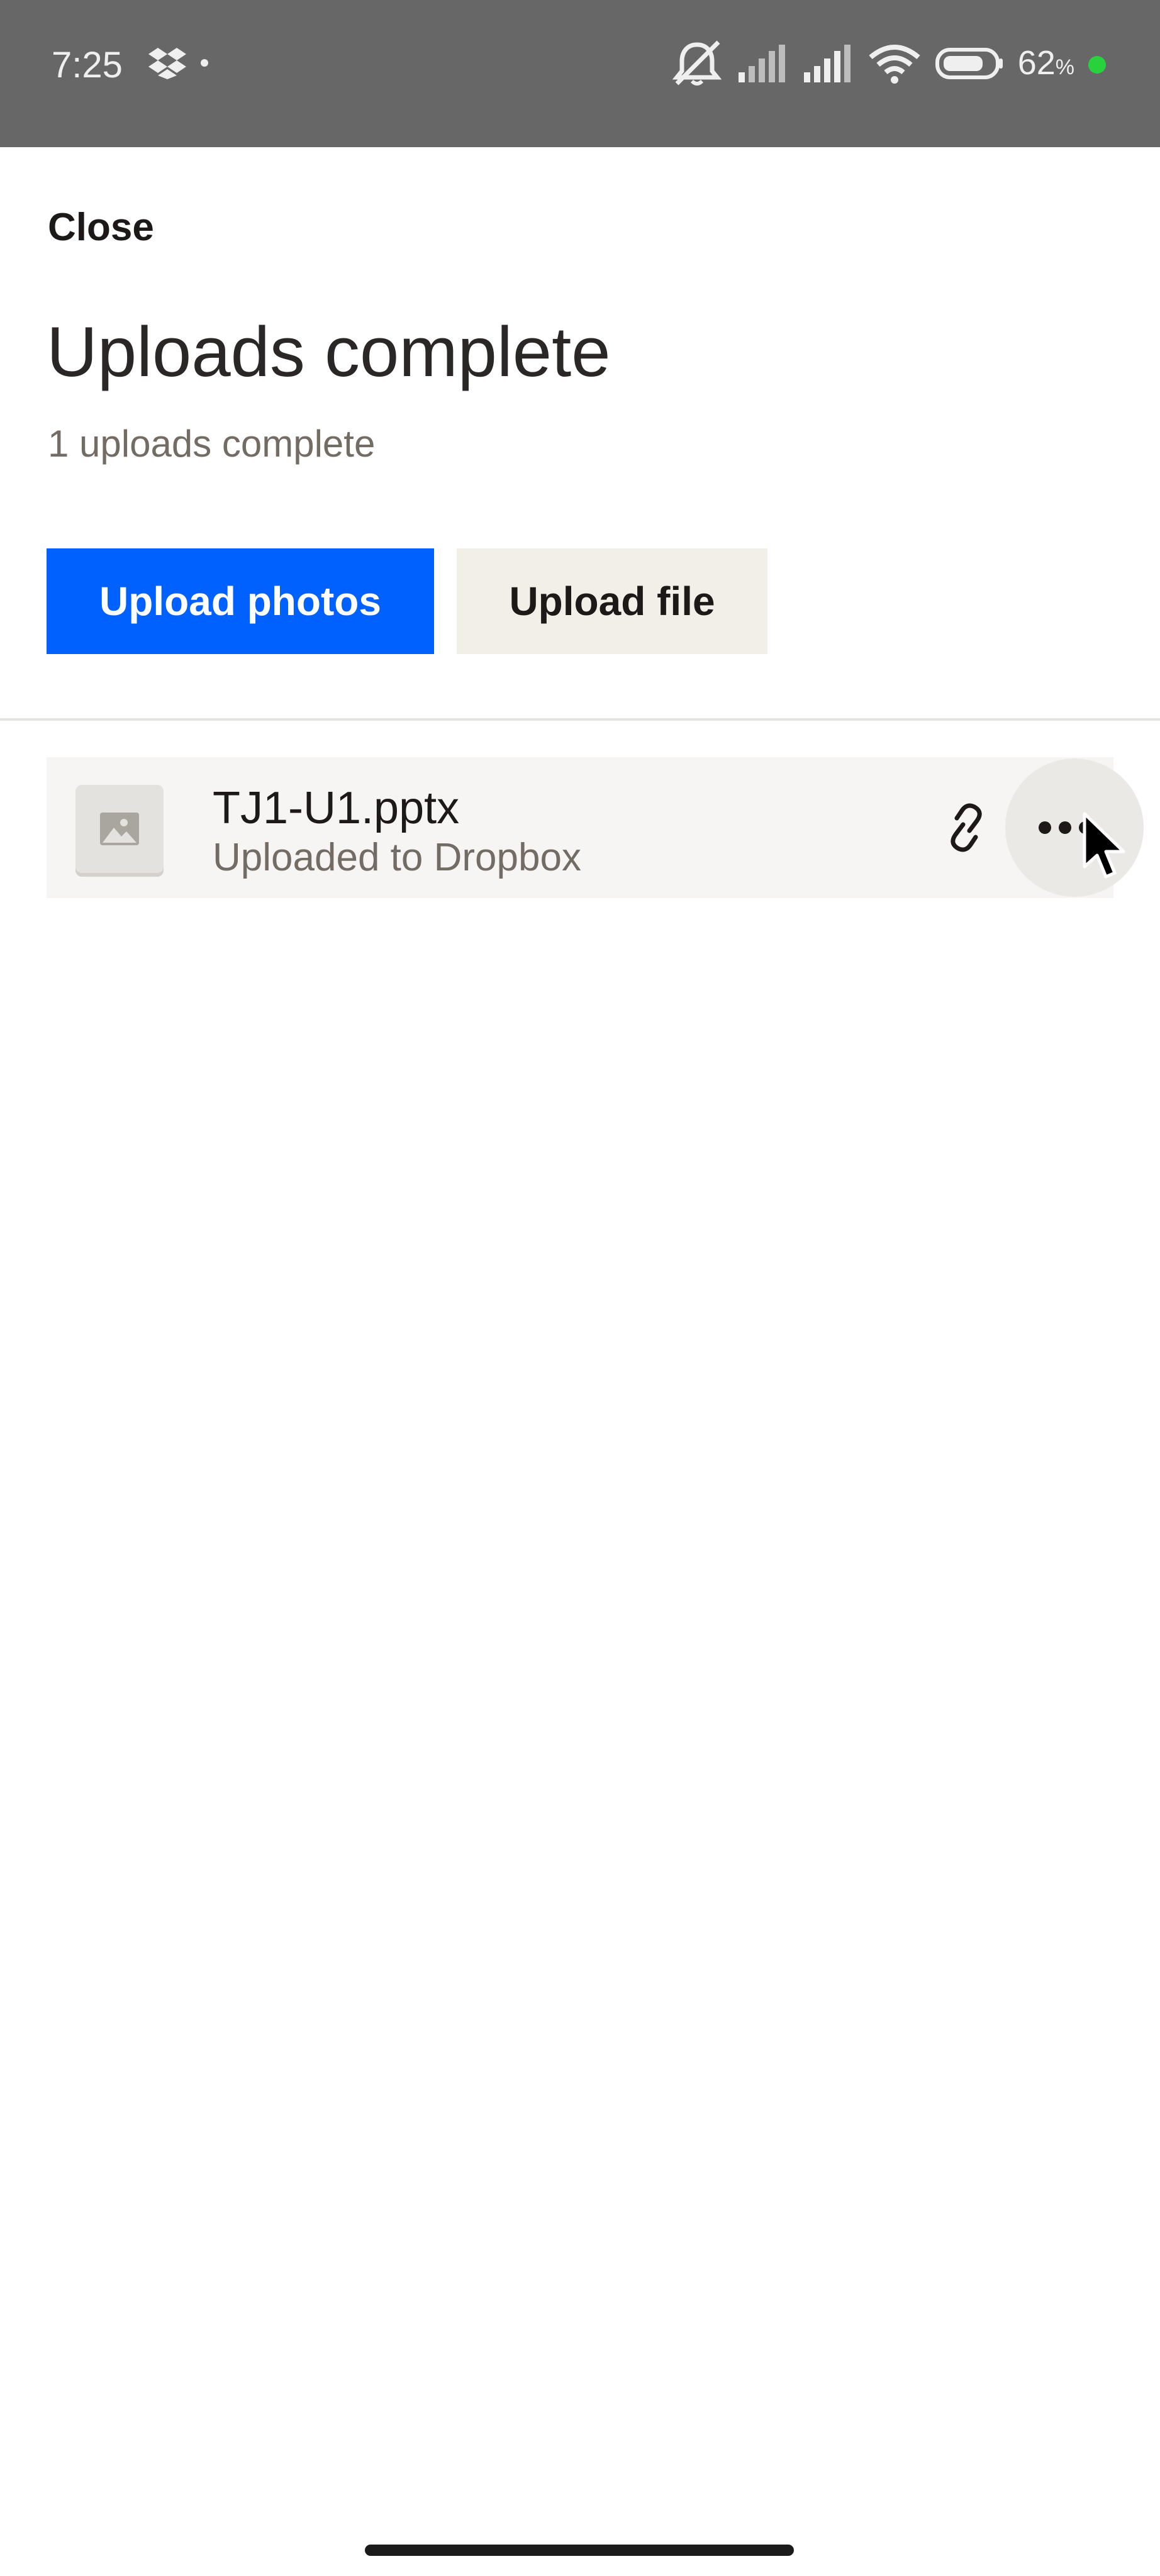 Image resolution: width=1160 pixels, height=2576 pixels. I want to click on status-left-icons, so click(178, 64).